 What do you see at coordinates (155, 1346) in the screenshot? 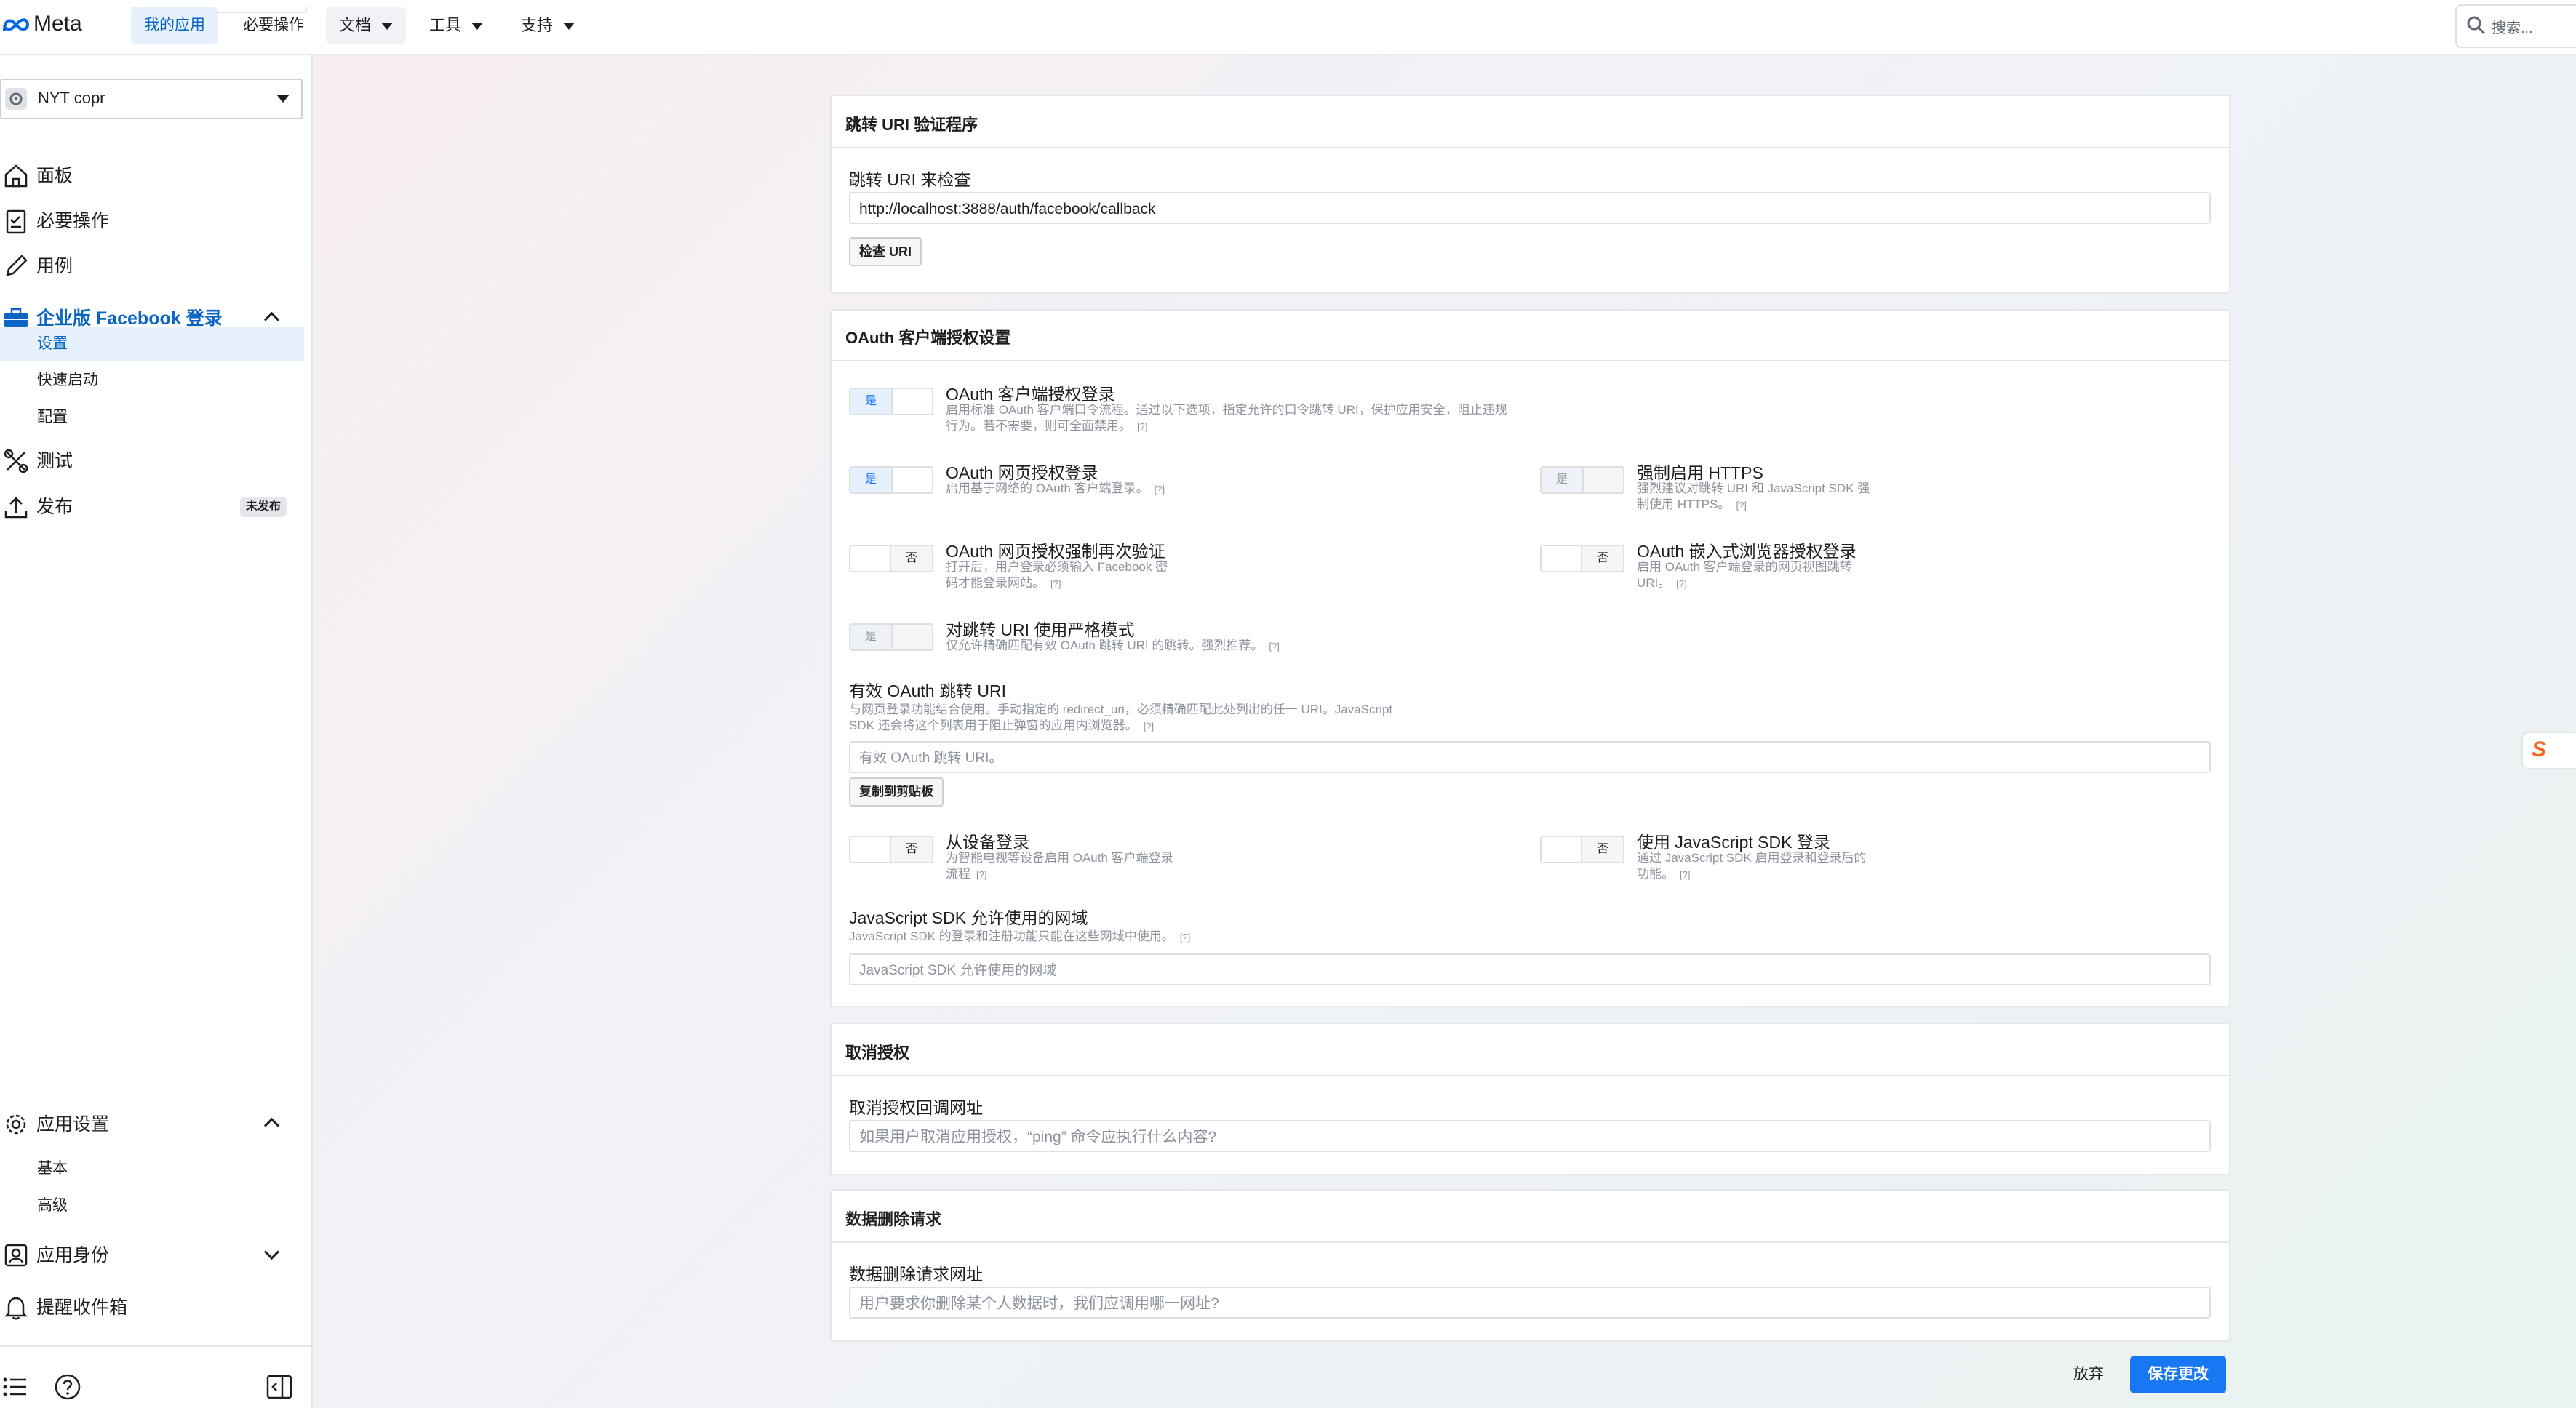
I see `sidebar-footer-divider` at bounding box center [155, 1346].